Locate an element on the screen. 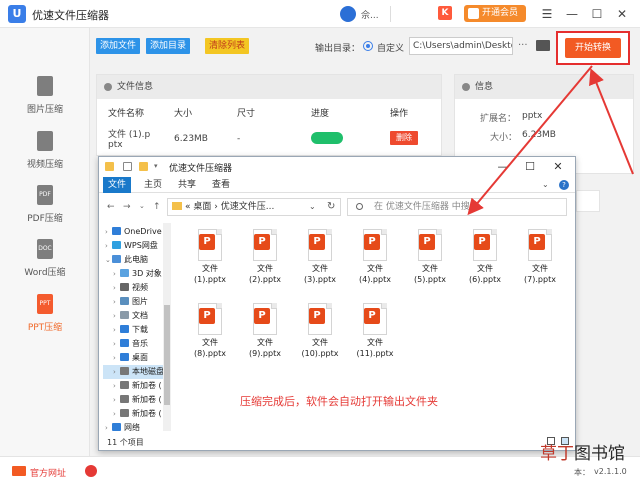 The height and width of the screenshot is (486, 640). k-icon: K is located at coordinates (445, 13).